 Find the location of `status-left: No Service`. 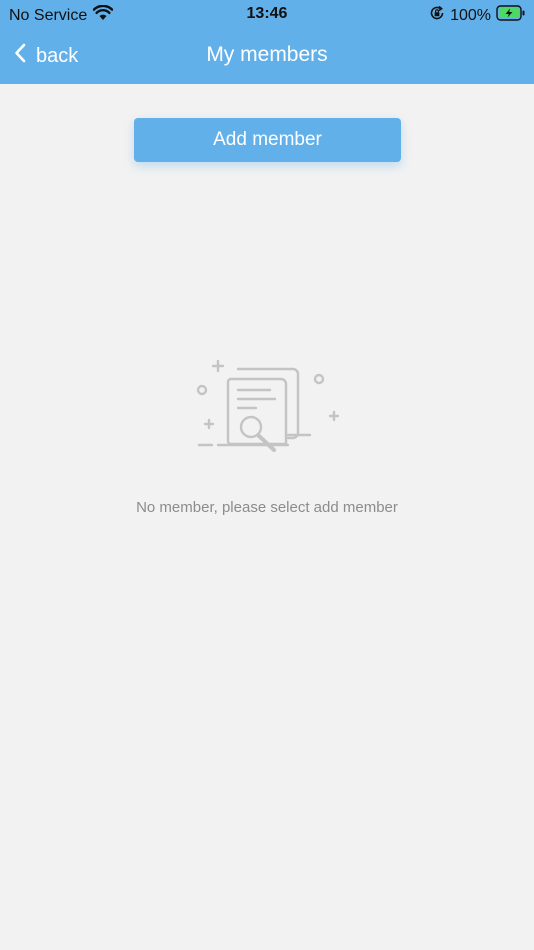

status-left: No Service is located at coordinates (61, 15).